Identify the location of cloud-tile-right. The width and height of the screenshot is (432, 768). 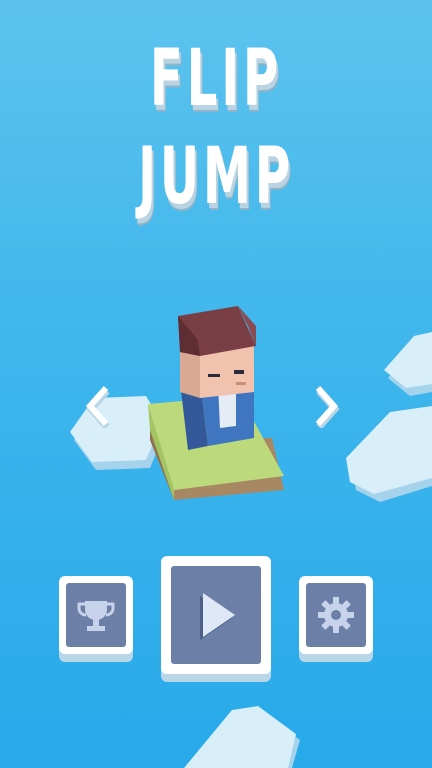
(389, 454).